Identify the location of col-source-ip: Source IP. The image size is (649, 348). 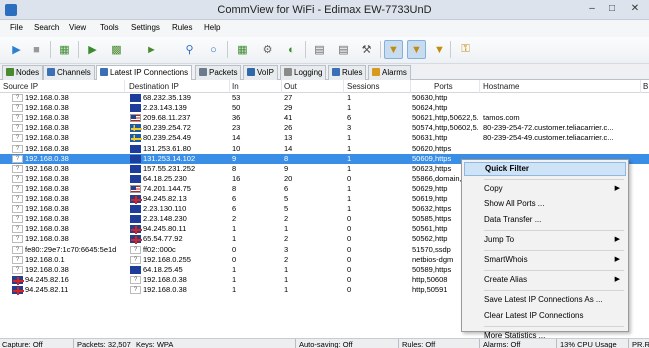
(20, 86).